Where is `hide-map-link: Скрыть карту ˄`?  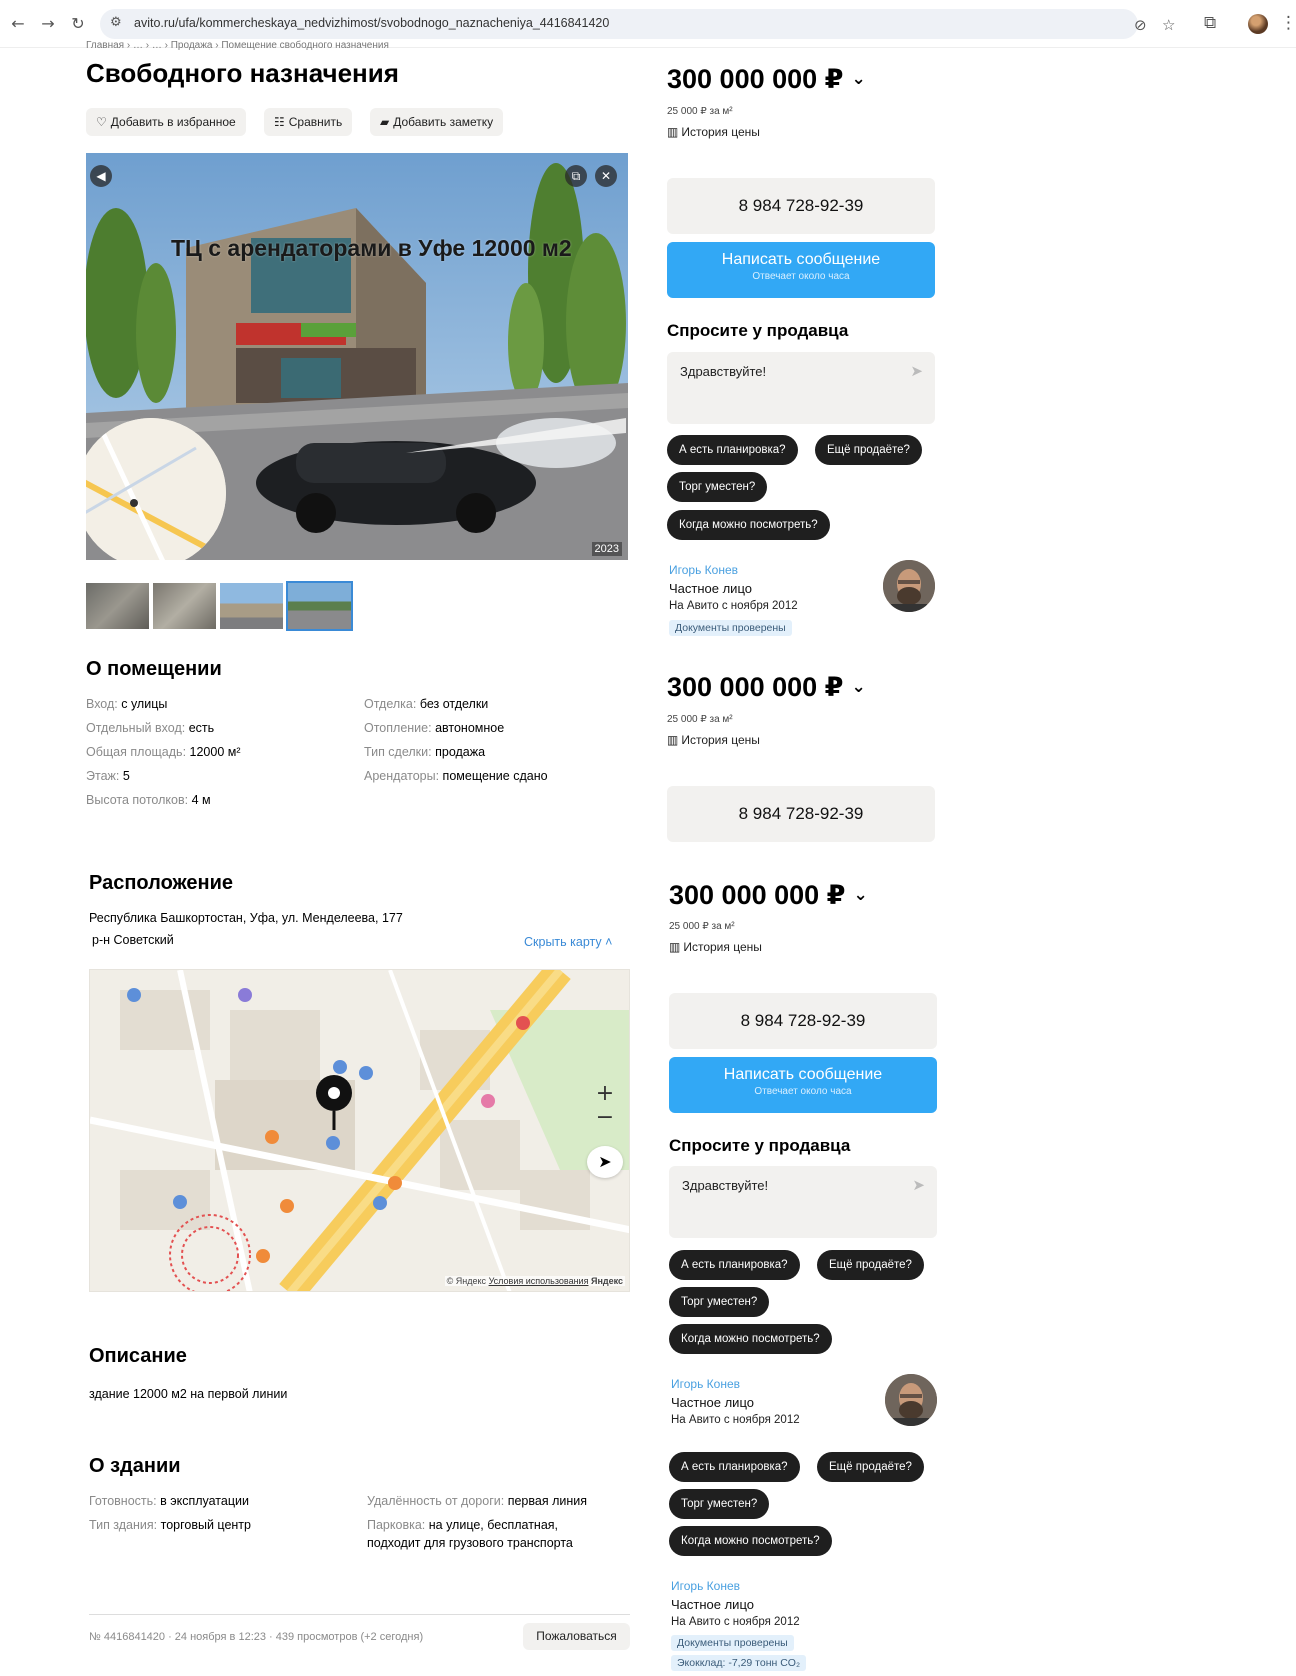
hide-map-link: Скрыть карту ˄ is located at coordinates (568, 942).